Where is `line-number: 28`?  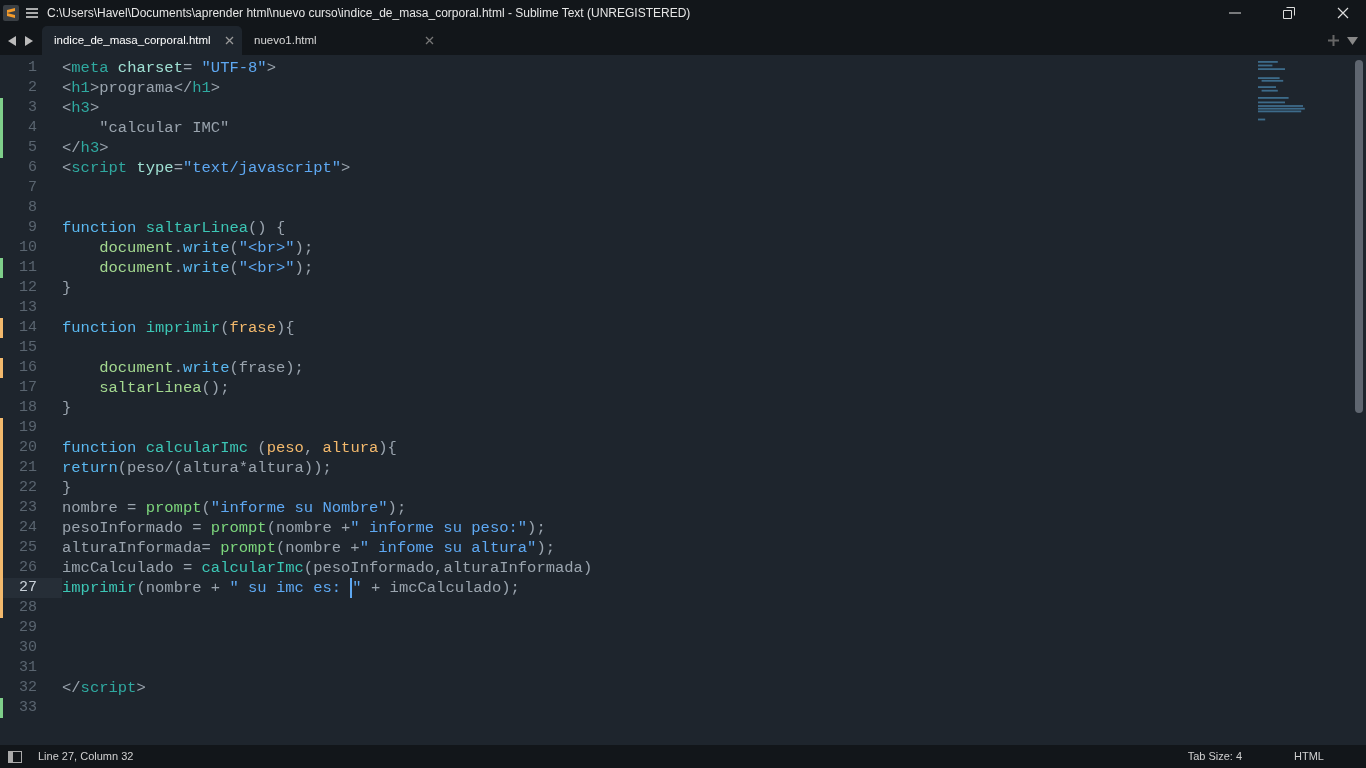 line-number: 28 is located at coordinates (27, 607).